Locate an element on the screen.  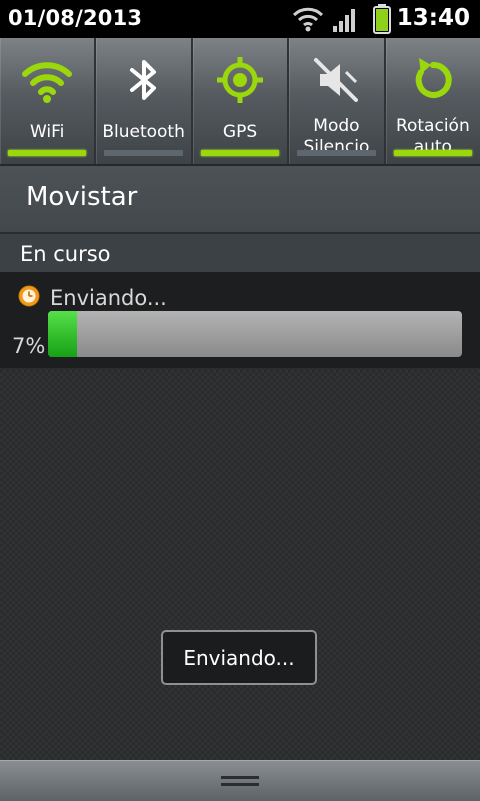
toggle-wifi: WiFi is located at coordinates (48, 101).